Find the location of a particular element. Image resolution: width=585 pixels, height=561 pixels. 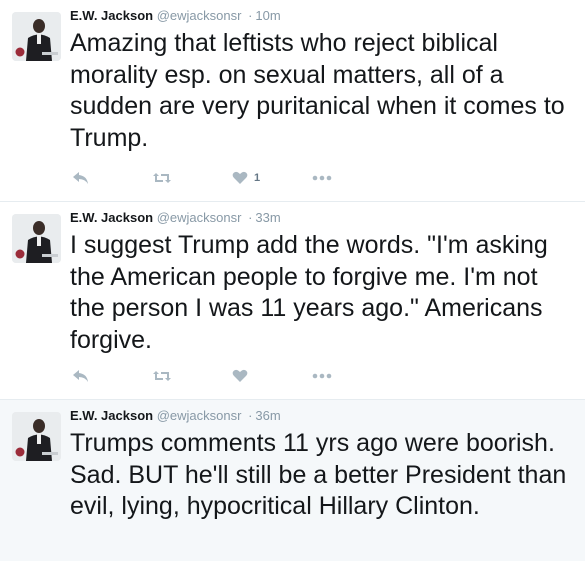

tweet-timestamp: 33m is located at coordinates (267, 217).